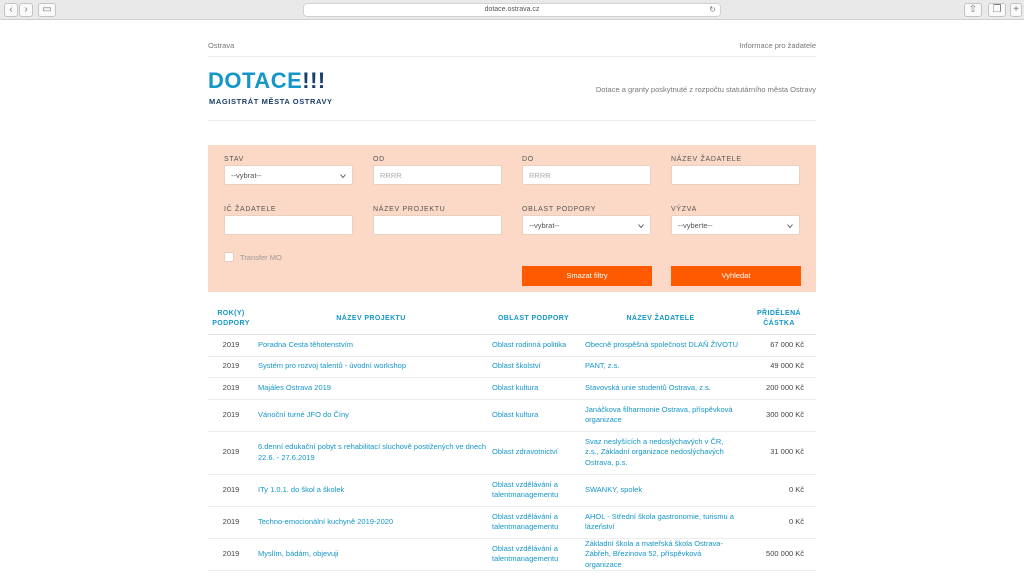 The width and height of the screenshot is (1024, 575). Describe the element at coordinates (47, 10) in the screenshot. I see `sidebar-icon: ▭` at that location.